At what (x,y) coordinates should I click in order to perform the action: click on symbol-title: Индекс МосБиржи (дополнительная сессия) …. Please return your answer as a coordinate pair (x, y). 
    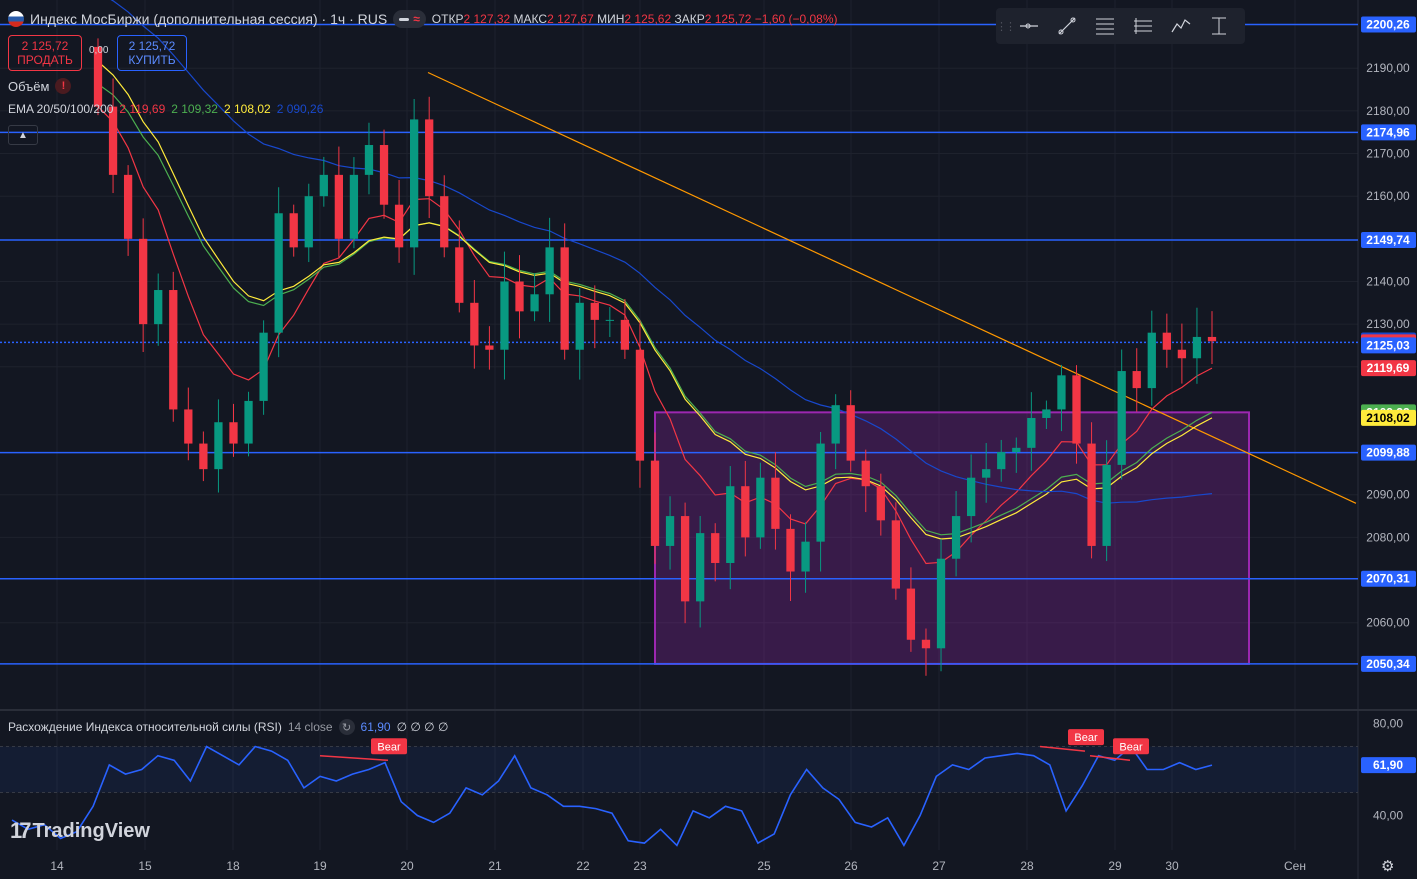
    Looking at the image, I should click on (208, 19).